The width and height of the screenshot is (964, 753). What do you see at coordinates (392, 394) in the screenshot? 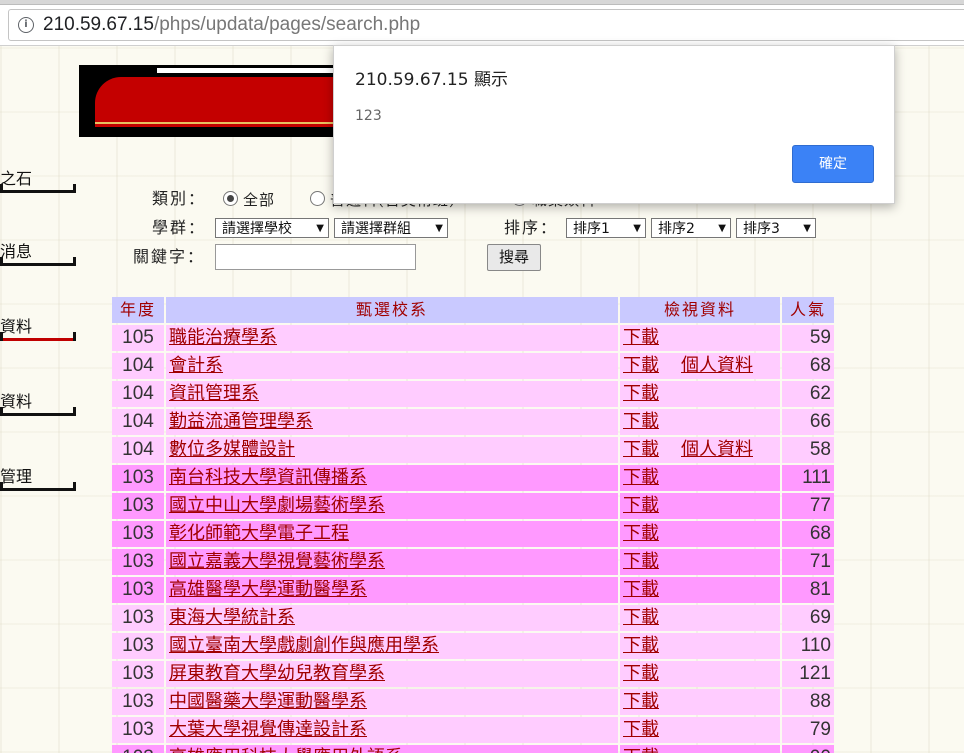
I see `department-cell: 資訊管理系` at bounding box center [392, 394].